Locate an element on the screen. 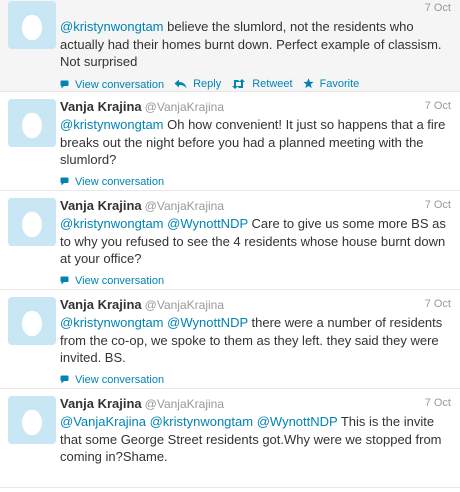 This screenshot has width=460, height=492. mention-link: @VanjaKrajina is located at coordinates (103, 421).